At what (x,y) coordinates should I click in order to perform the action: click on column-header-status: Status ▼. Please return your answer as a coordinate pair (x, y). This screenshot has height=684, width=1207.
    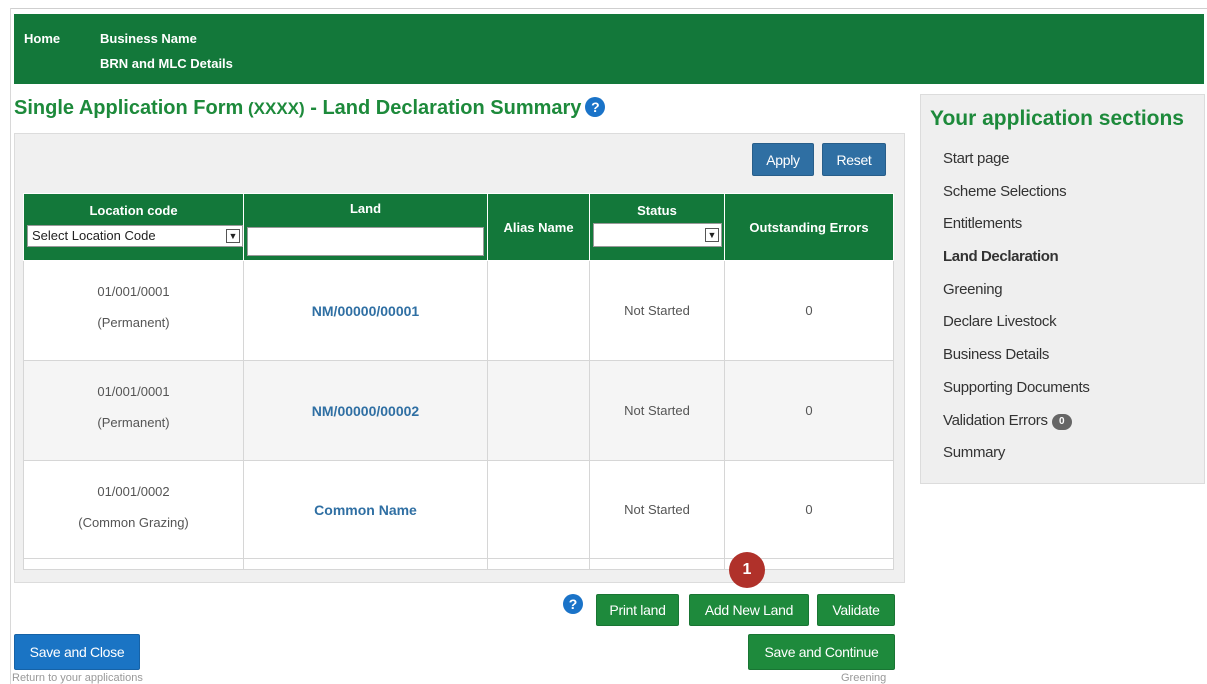
    Looking at the image, I should click on (657, 227).